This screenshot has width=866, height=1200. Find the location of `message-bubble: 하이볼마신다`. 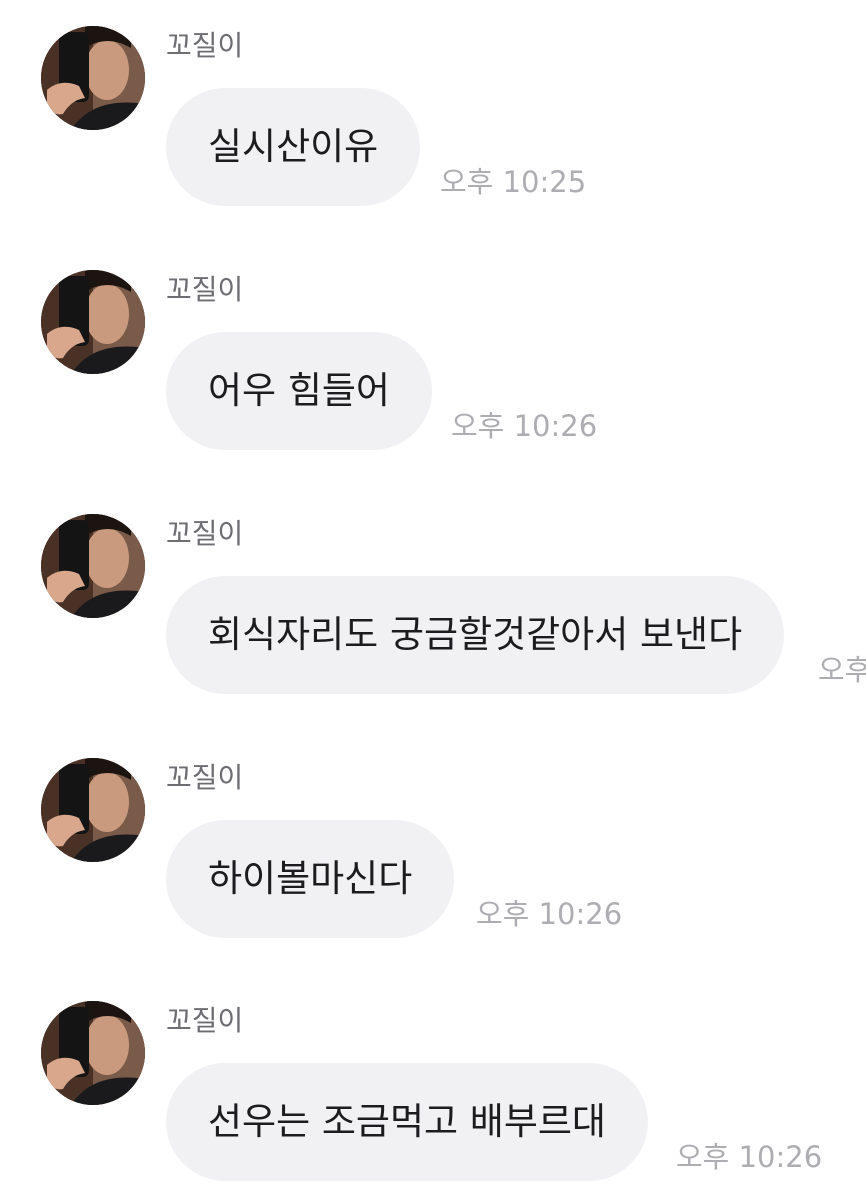

message-bubble: 하이볼마신다 is located at coordinates (310, 879).